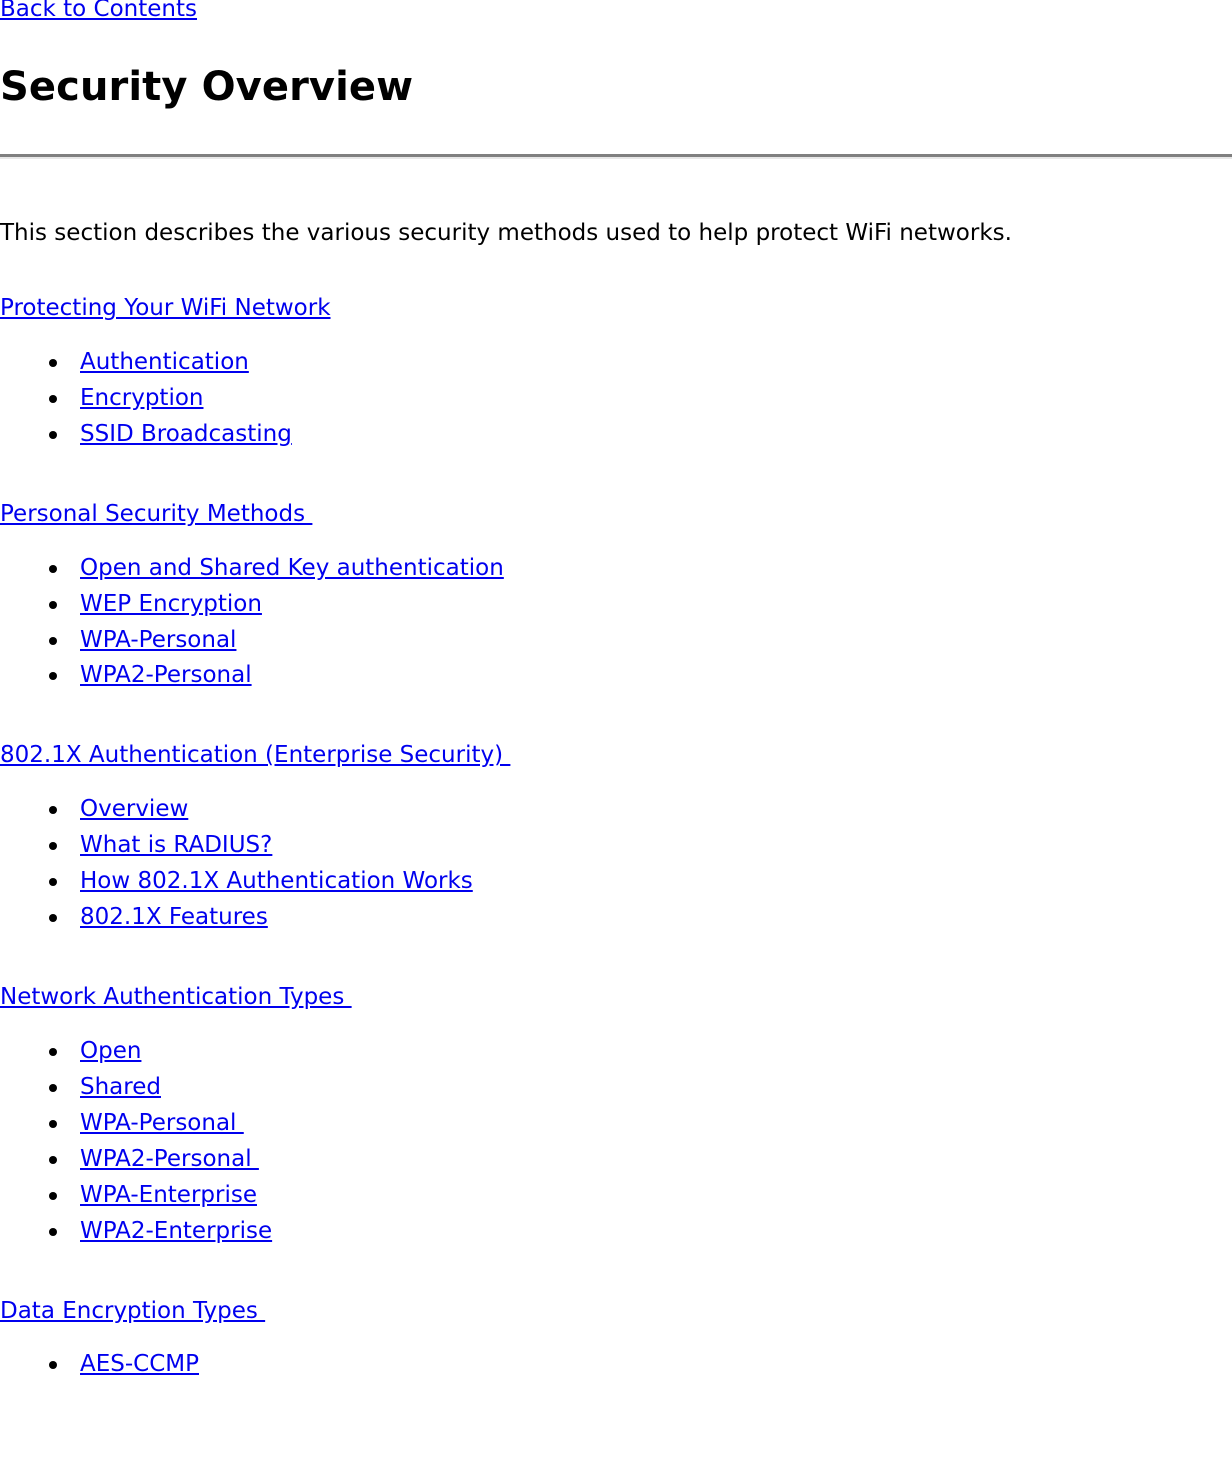  What do you see at coordinates (616, 998) in the screenshot?
I see `section-heading-network-authentication-types: Network Authentication Types` at bounding box center [616, 998].